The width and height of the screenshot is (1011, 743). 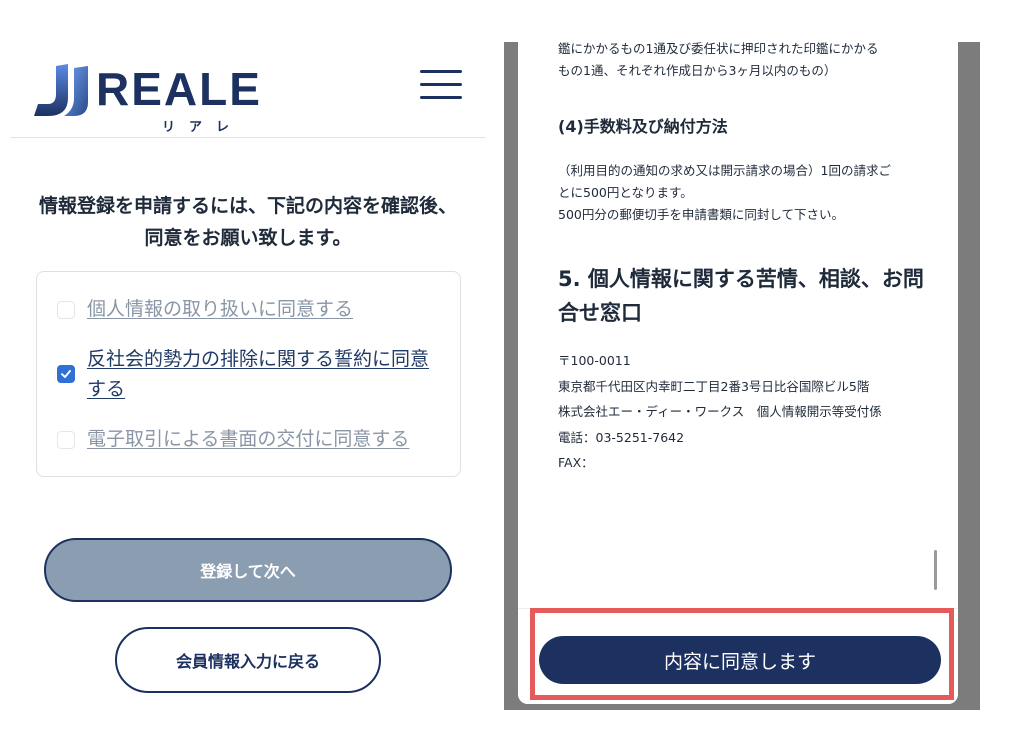 I want to click on phone-number: 電話：03-5251-7642, so click(x=621, y=437).